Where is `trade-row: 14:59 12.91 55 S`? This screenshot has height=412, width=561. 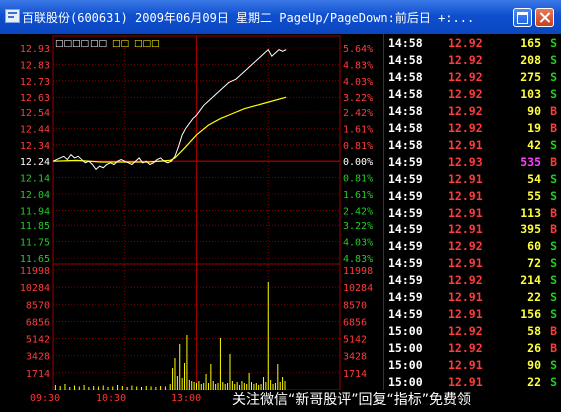
trade-row: 14:59 12.91 55 S is located at coordinates (472, 195).